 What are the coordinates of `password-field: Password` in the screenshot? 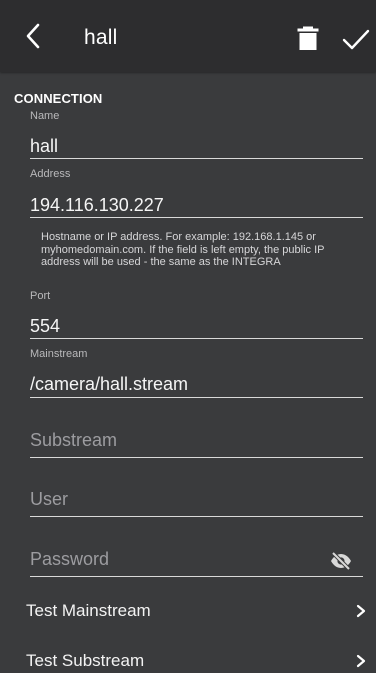 It's located at (196, 564).